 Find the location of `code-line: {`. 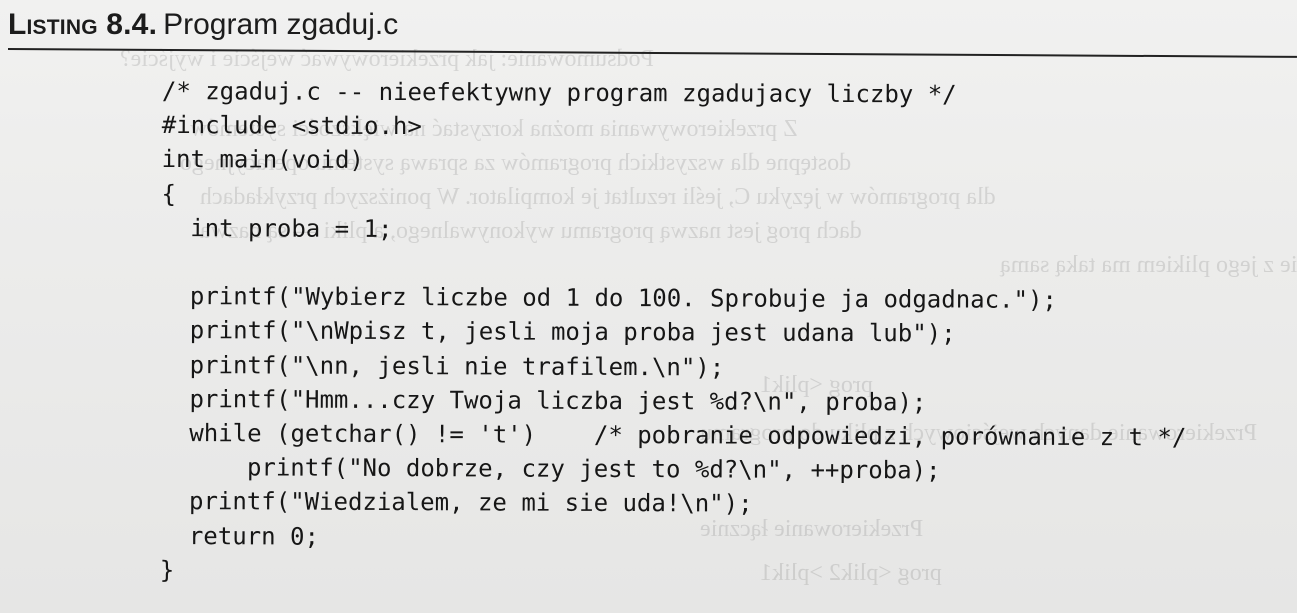

code-line: { is located at coordinates (168, 193).